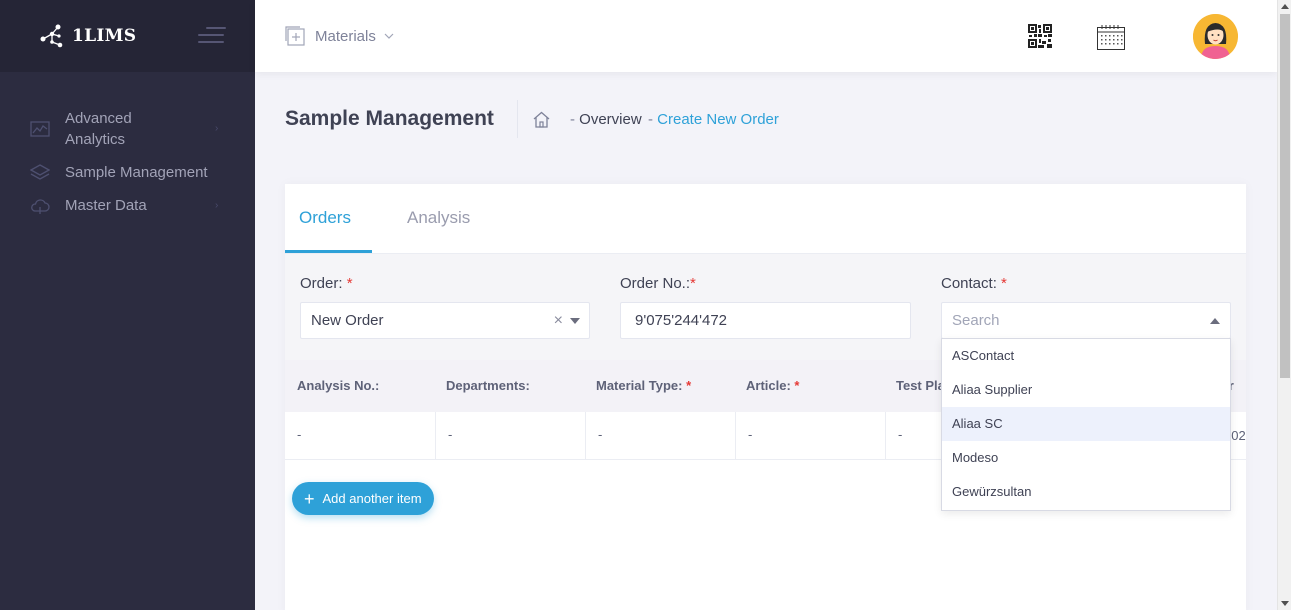 This screenshot has height=610, width=1291. What do you see at coordinates (558, 320) in the screenshot?
I see `clear-icon: ×` at bounding box center [558, 320].